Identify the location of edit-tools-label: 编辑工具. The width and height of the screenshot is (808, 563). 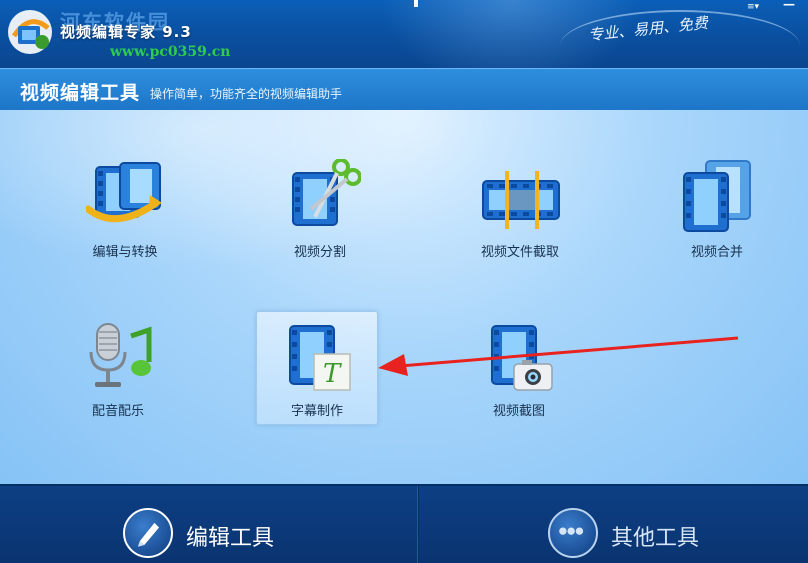
(230, 538).